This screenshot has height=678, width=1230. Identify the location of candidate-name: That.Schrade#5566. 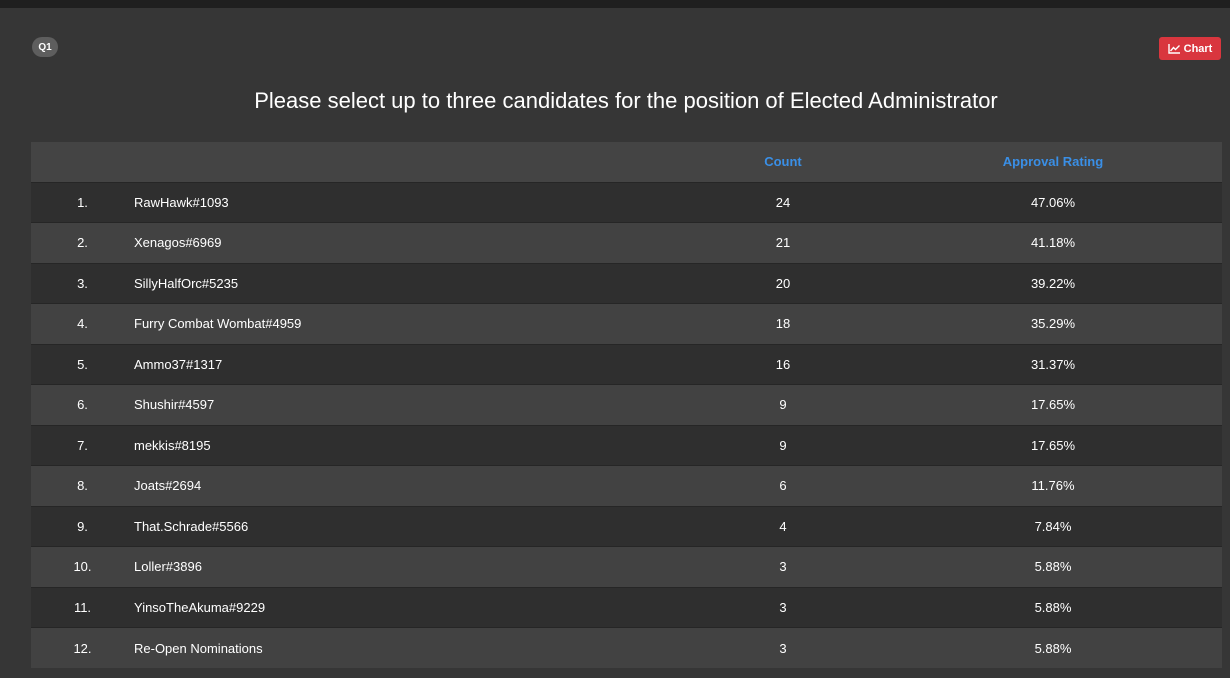
(408, 526).